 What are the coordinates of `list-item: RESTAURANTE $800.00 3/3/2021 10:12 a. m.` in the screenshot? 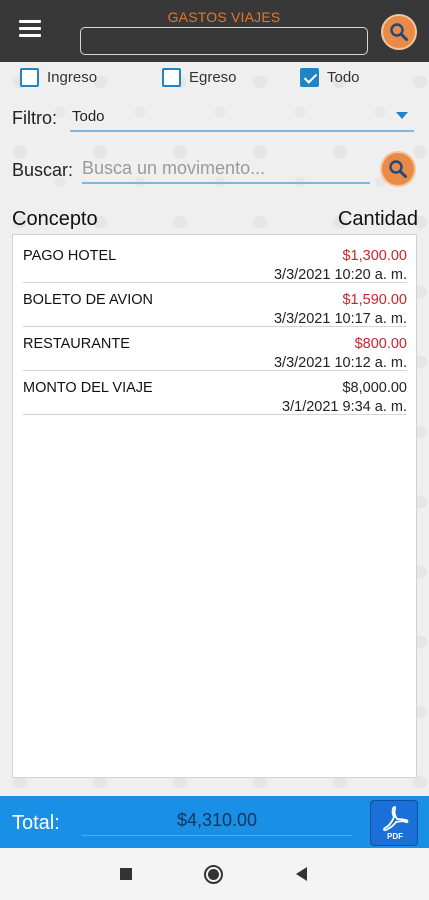 It's located at (215, 349).